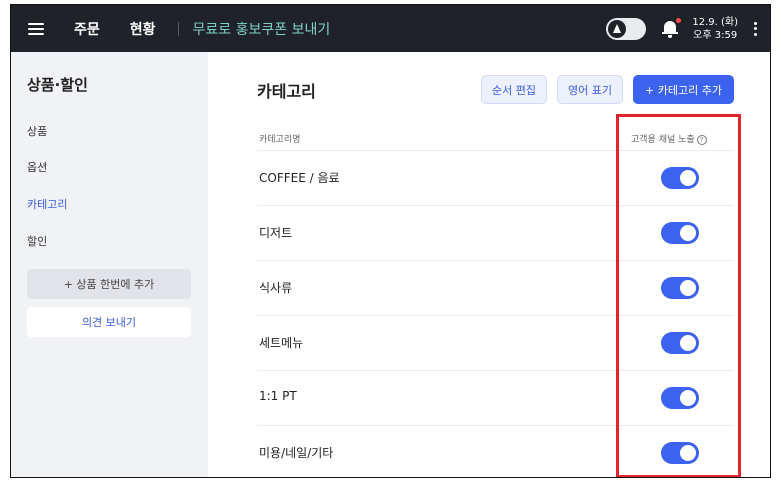 The image size is (781, 481). Describe the element at coordinates (178, 28) in the screenshot. I see `nav-divider` at that location.